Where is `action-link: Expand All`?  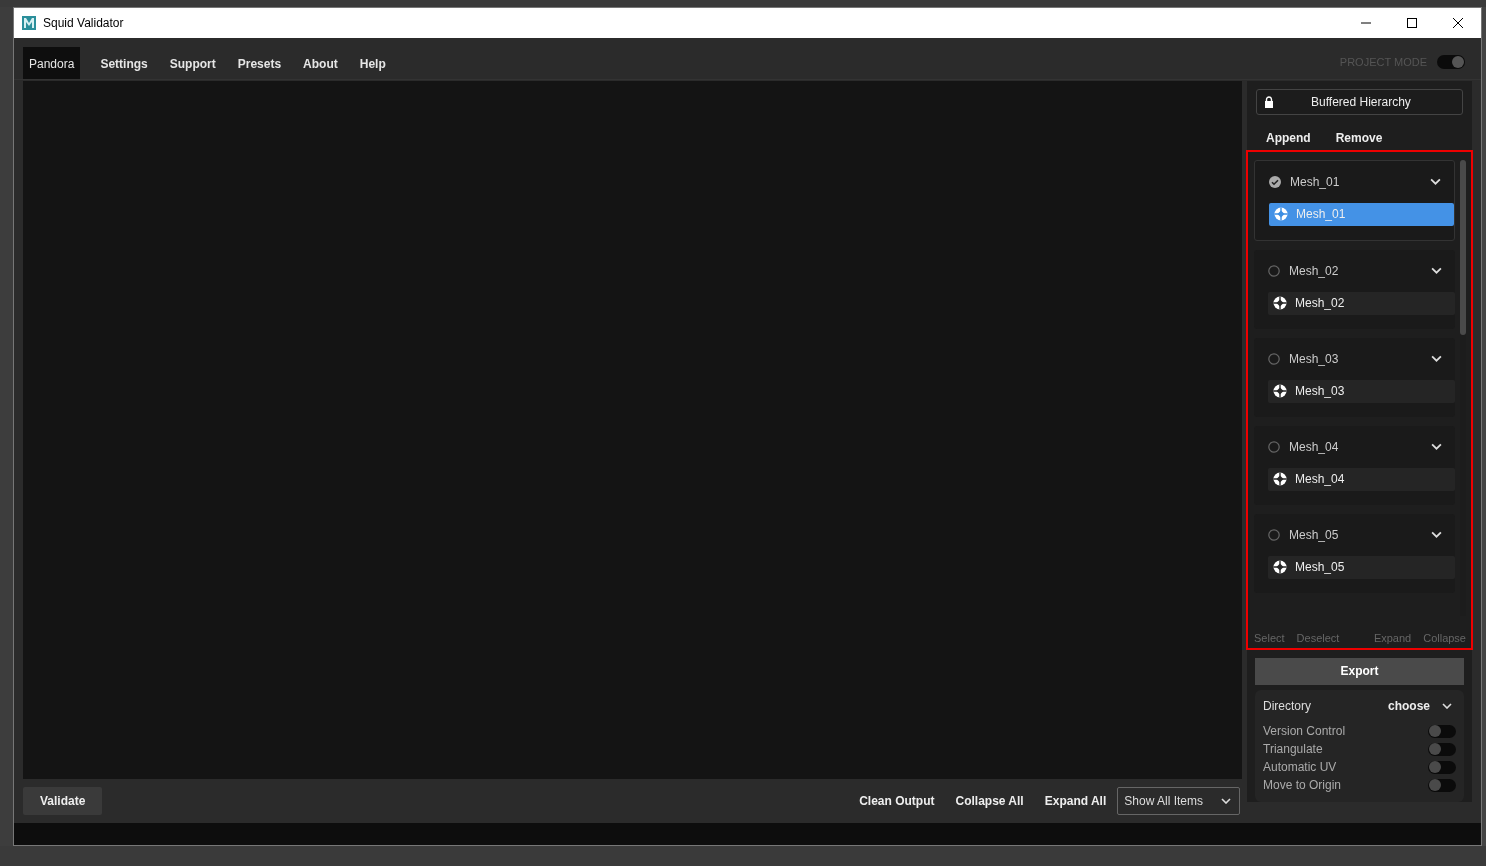
action-link: Expand All is located at coordinates (1075, 801).